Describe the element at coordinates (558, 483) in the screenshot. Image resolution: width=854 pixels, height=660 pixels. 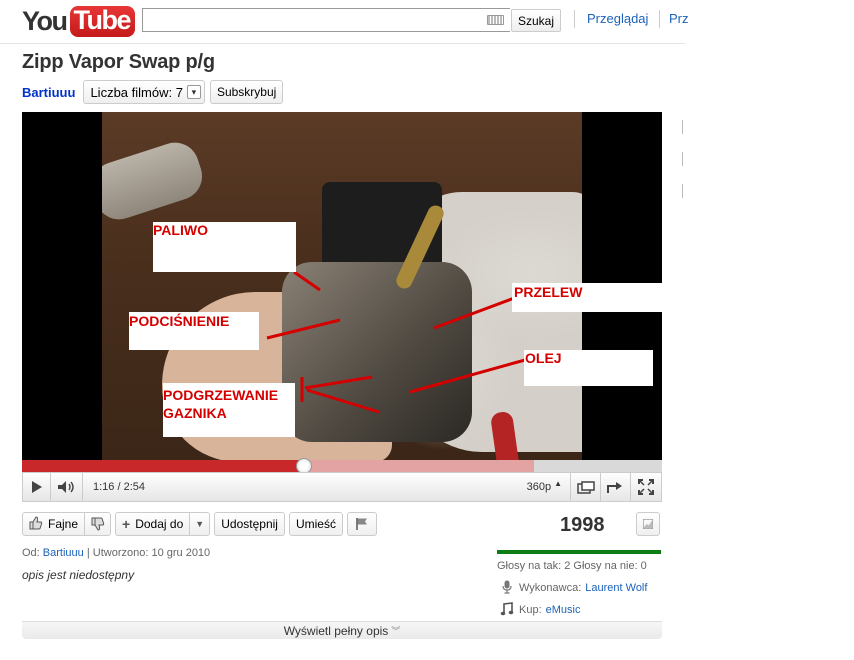
I see `chevron-up-icon: ▲` at that location.